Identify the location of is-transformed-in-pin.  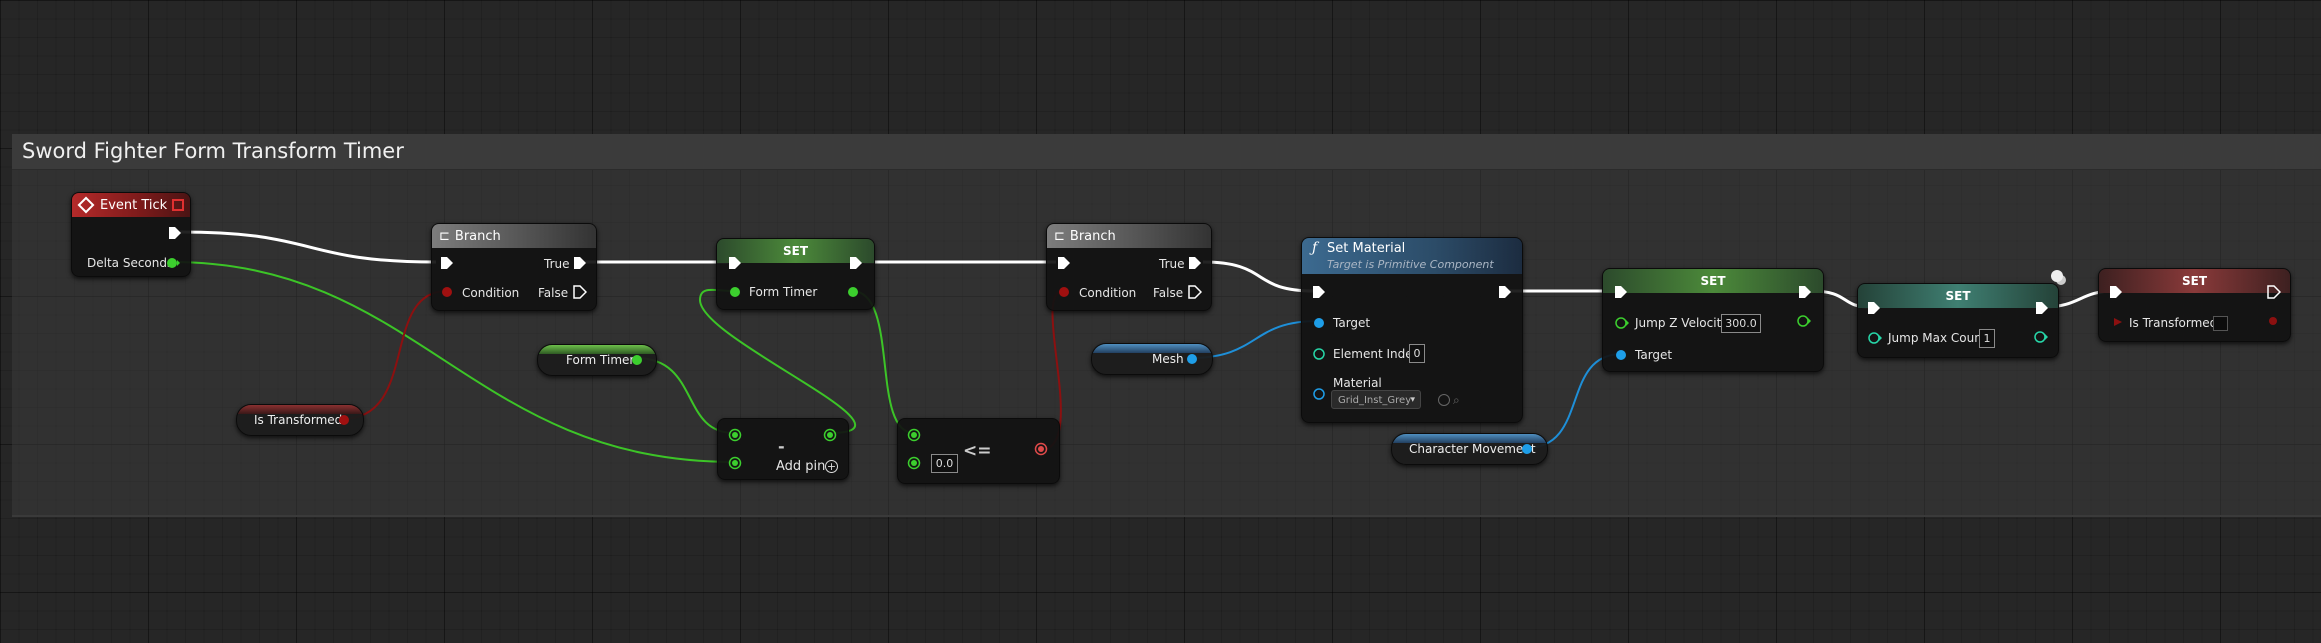
(2118, 322).